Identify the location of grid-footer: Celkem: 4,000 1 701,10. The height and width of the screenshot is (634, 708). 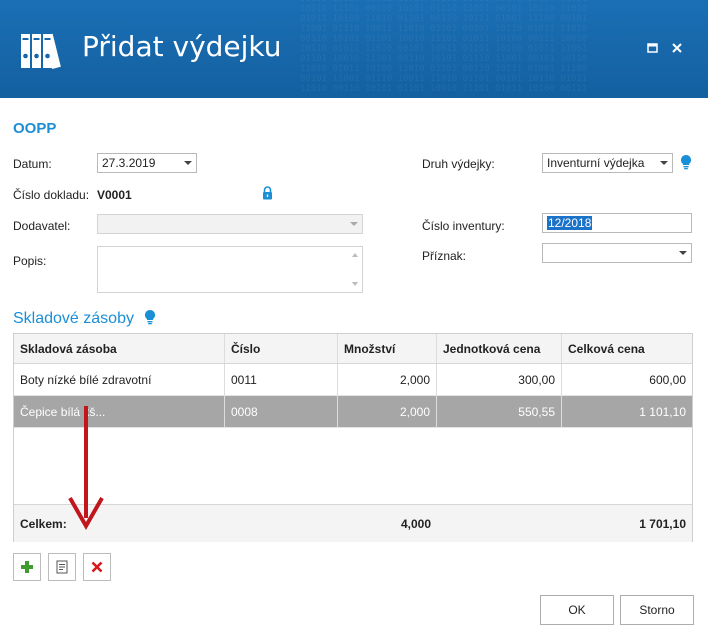
(353, 523).